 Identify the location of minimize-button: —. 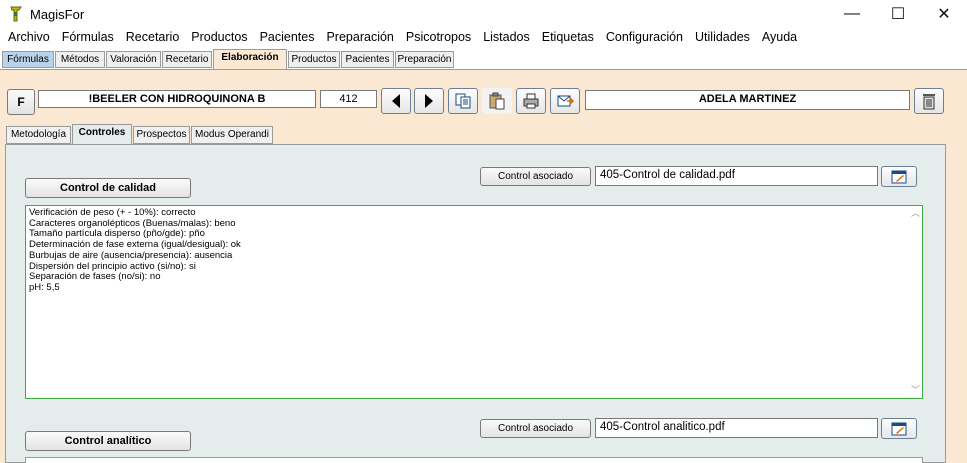
(852, 14).